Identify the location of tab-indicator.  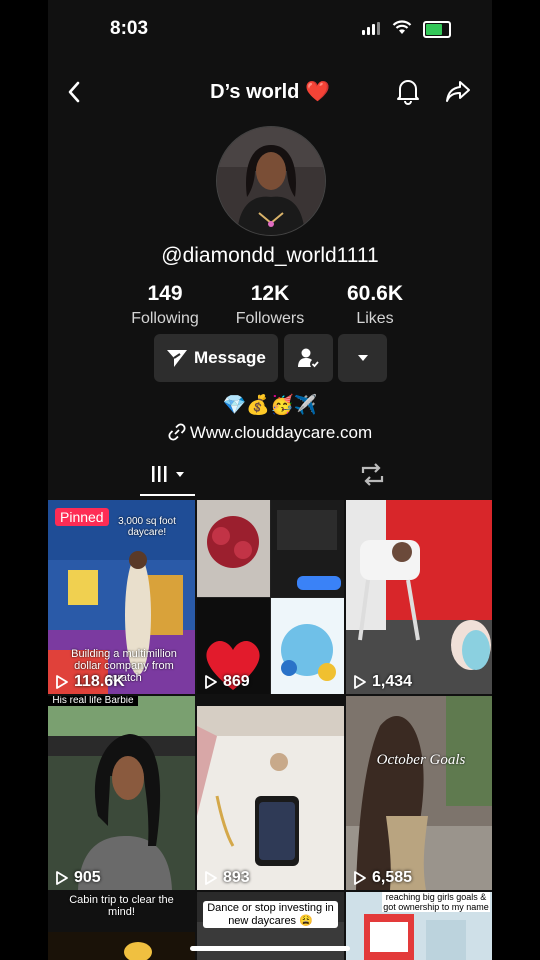
(167, 495).